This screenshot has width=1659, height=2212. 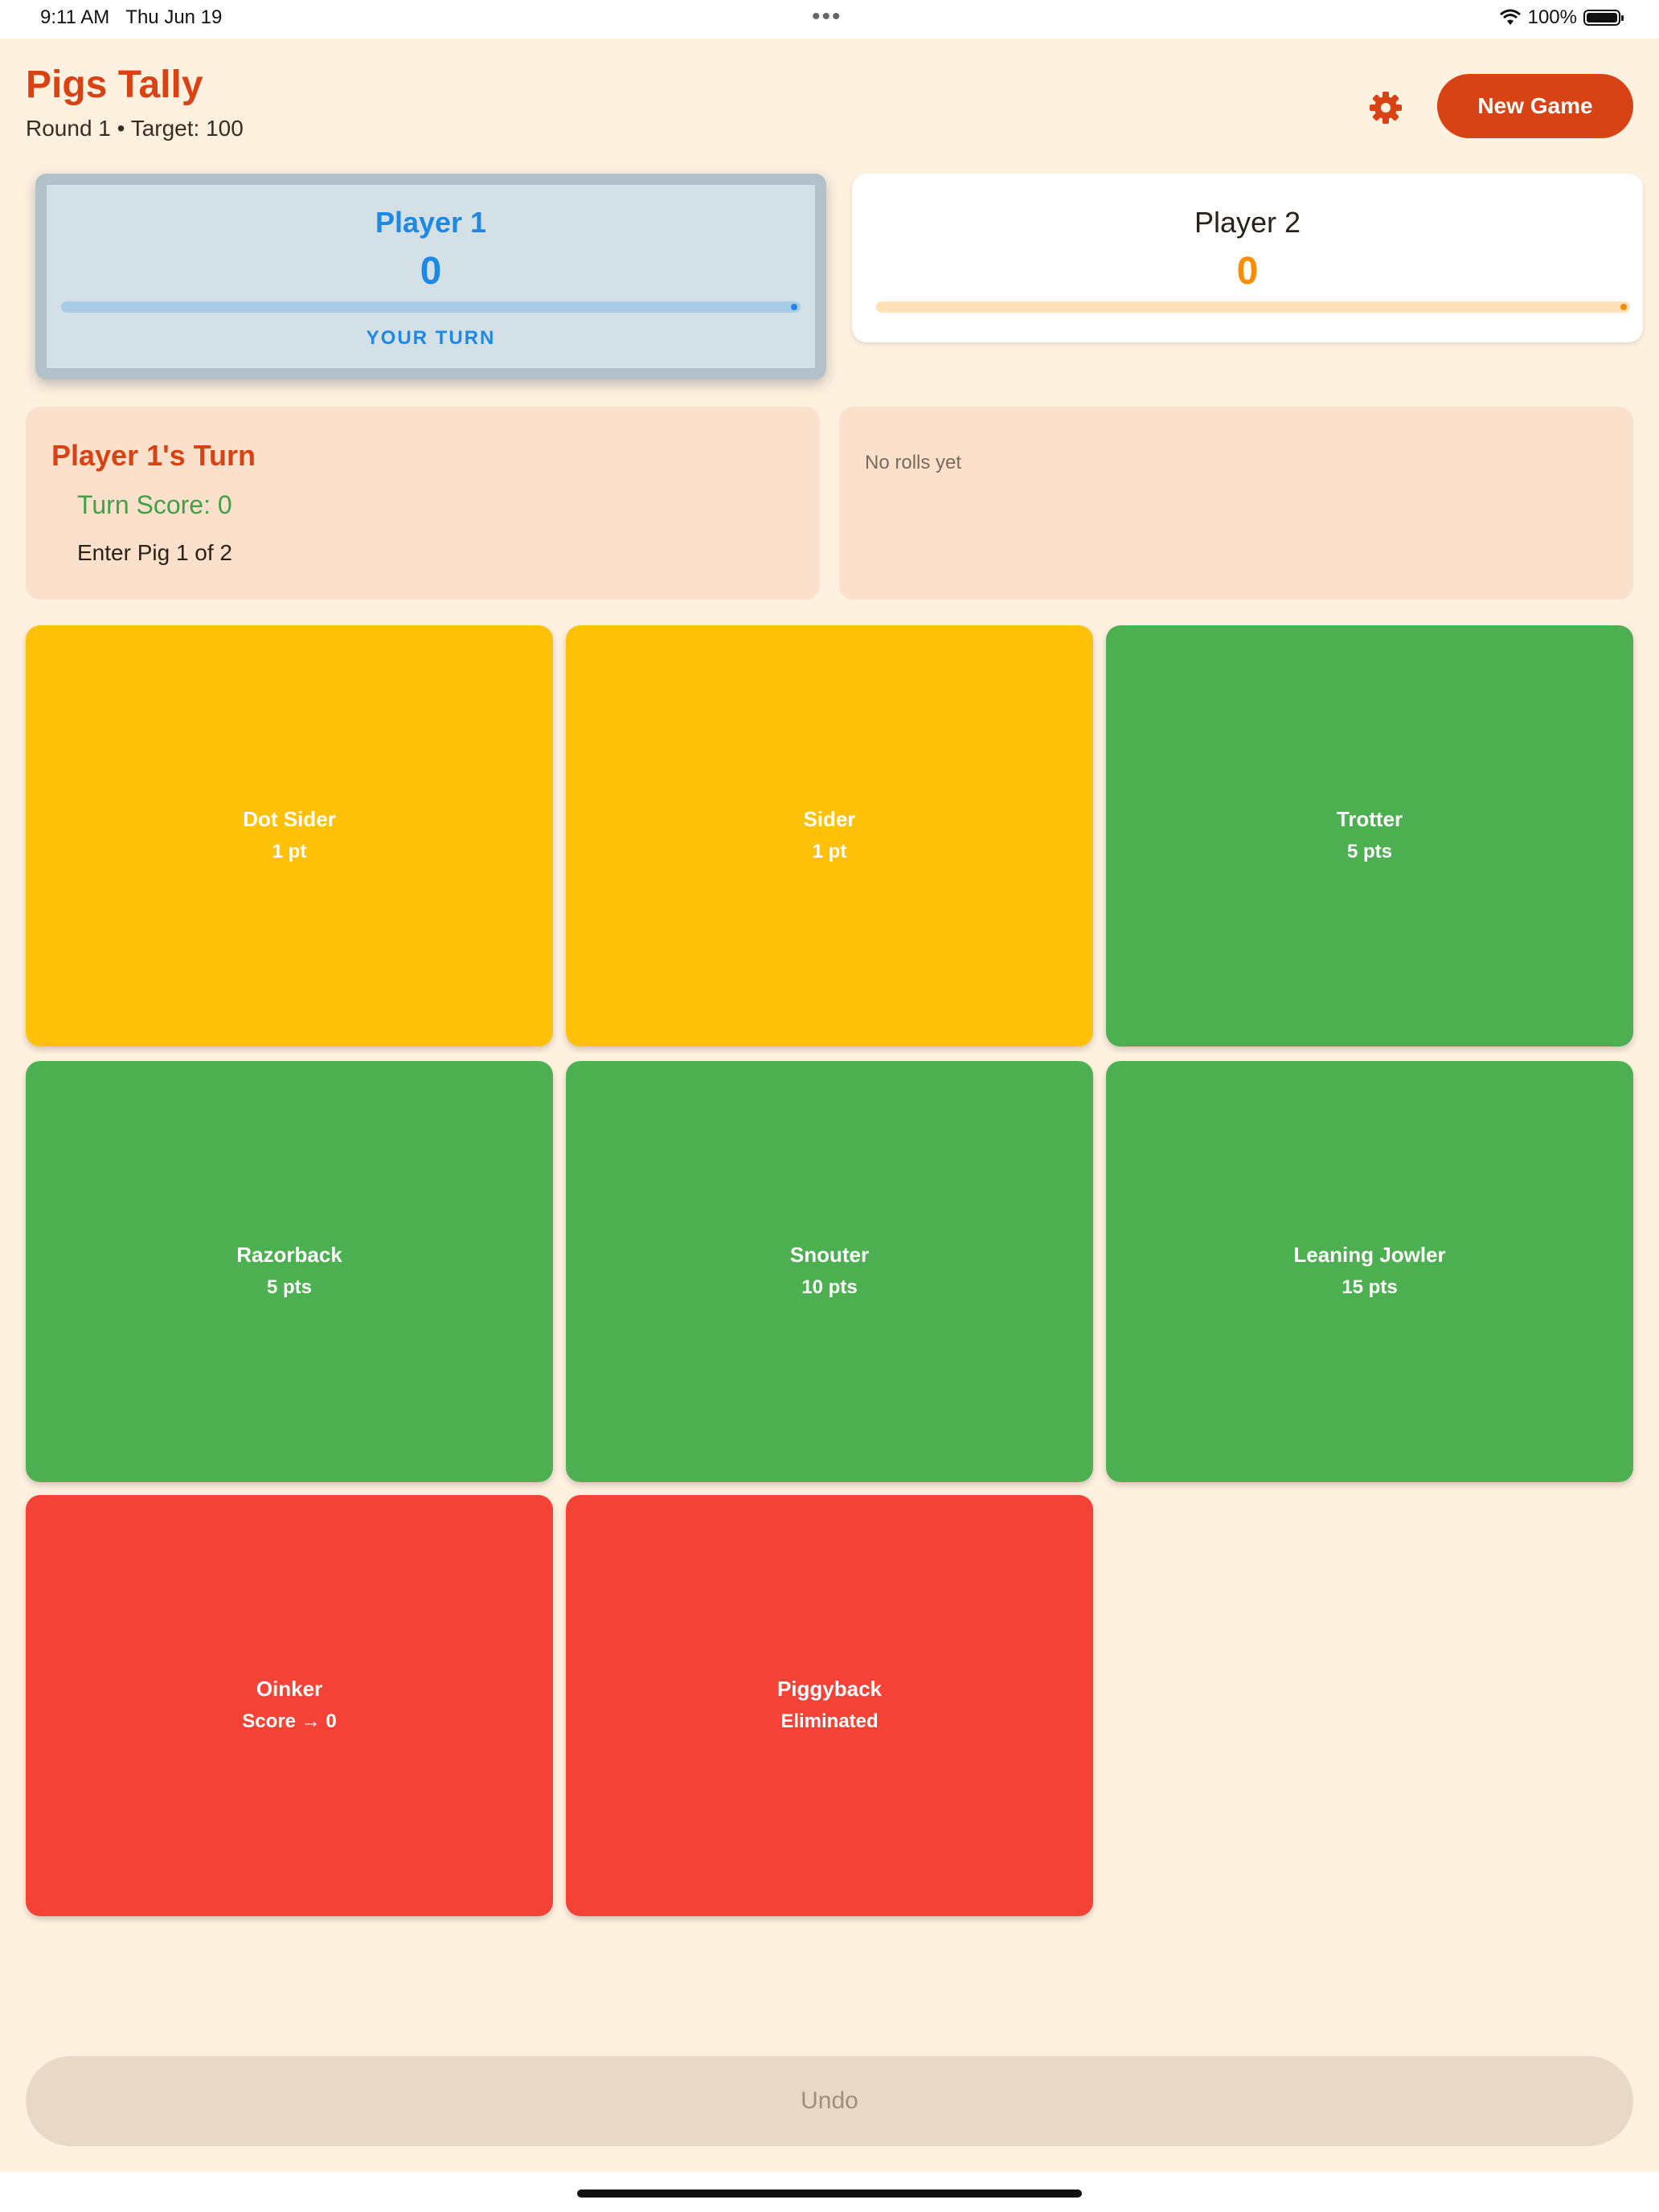 What do you see at coordinates (431, 338) in the screenshot?
I see `turn-indicator: YOUR TURN` at bounding box center [431, 338].